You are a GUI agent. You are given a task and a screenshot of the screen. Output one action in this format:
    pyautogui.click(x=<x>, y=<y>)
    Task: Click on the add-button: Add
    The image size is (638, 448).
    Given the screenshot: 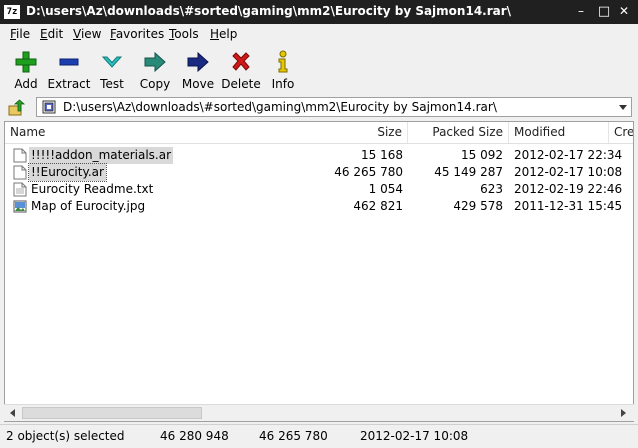 What is the action you would take?
    pyautogui.click(x=26, y=70)
    